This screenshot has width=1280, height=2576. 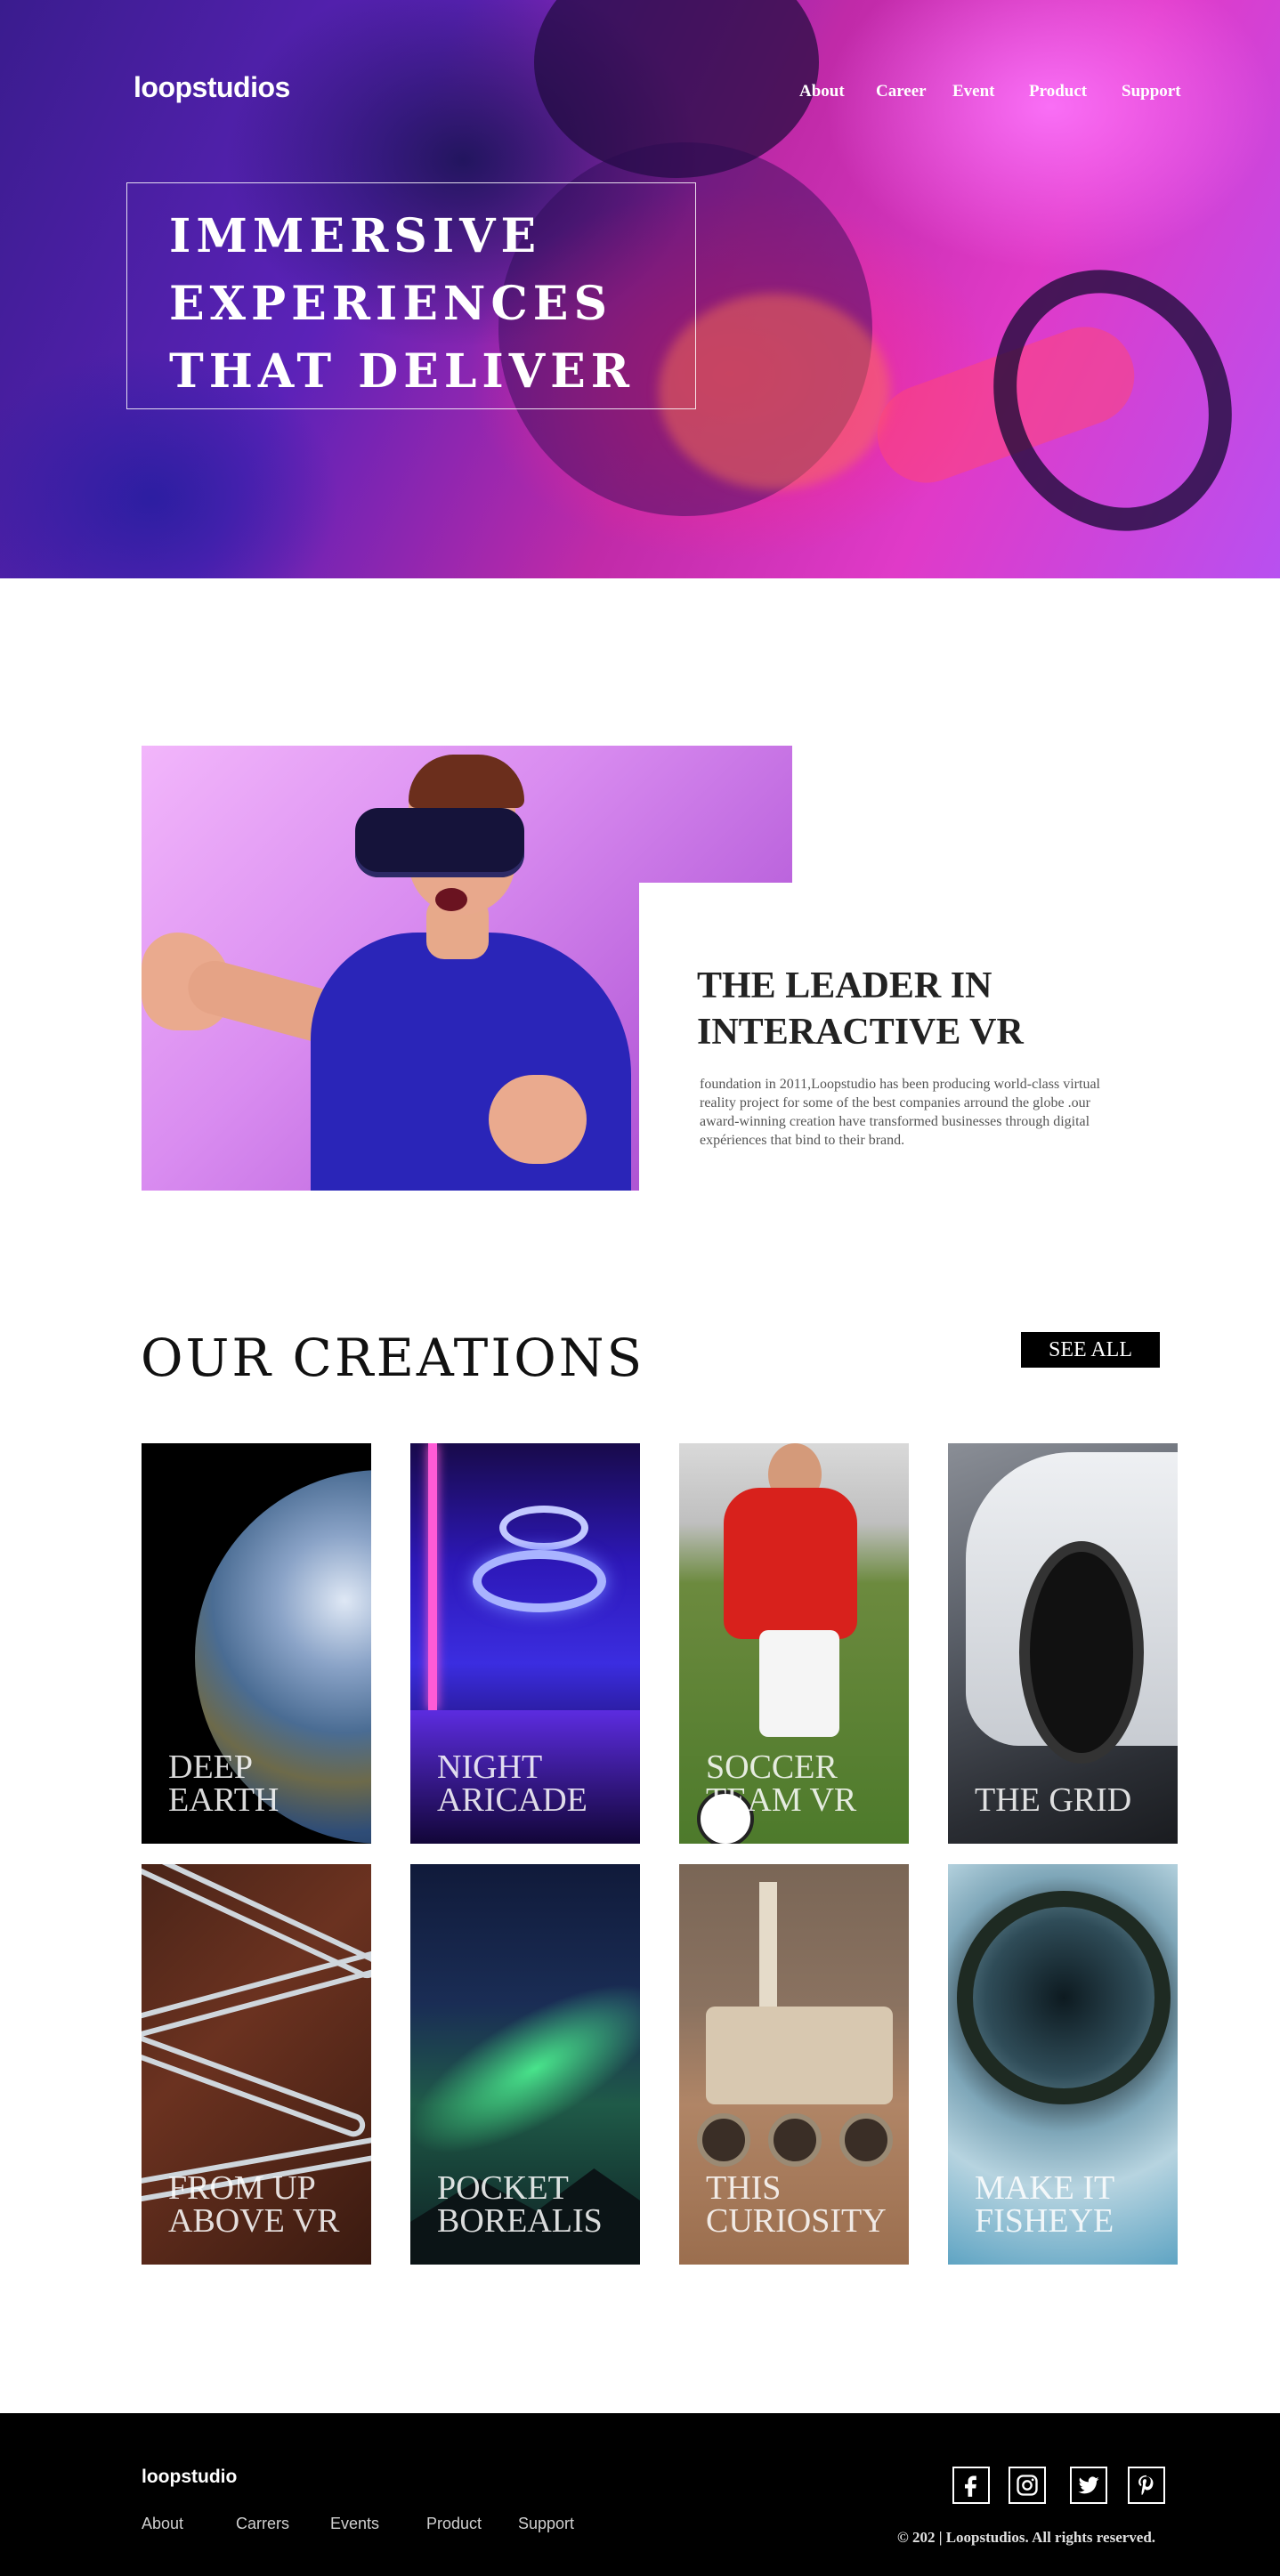 I want to click on creation-card-the-grid: THE GRID, so click(x=1063, y=1643).